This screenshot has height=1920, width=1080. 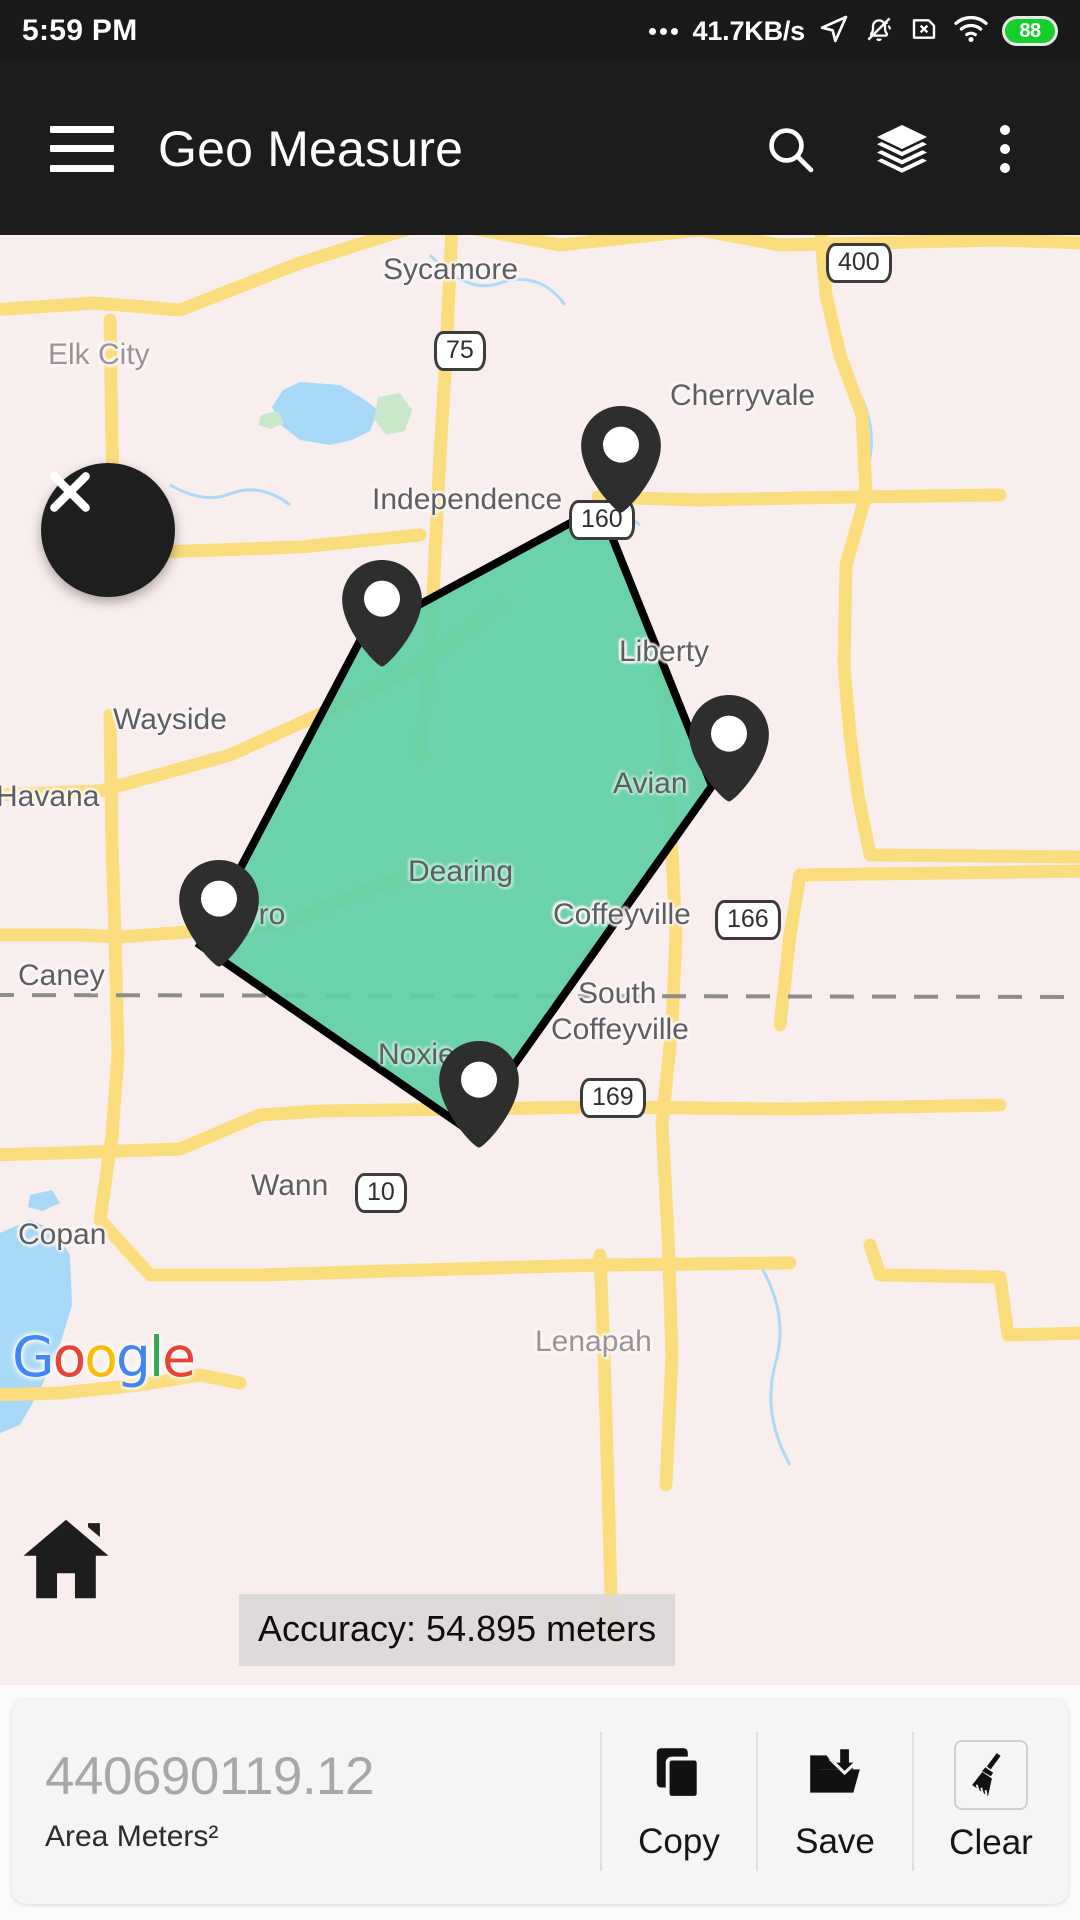 I want to click on app-bar-actions, so click(x=921, y=149).